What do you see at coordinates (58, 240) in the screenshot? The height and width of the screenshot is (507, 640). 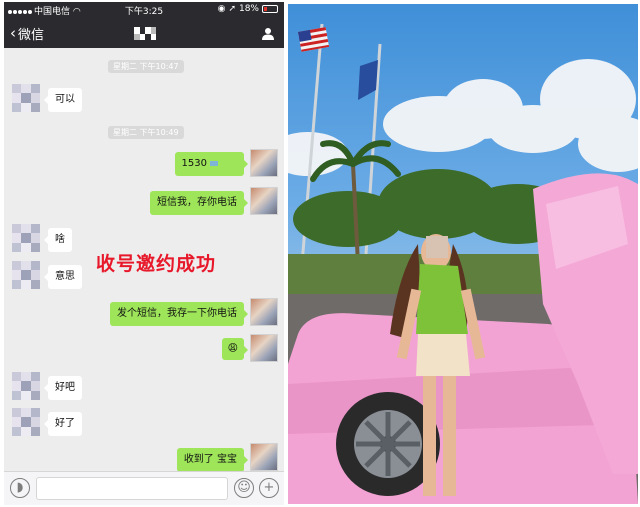 I see `message-bubble-incoming: 啥` at bounding box center [58, 240].